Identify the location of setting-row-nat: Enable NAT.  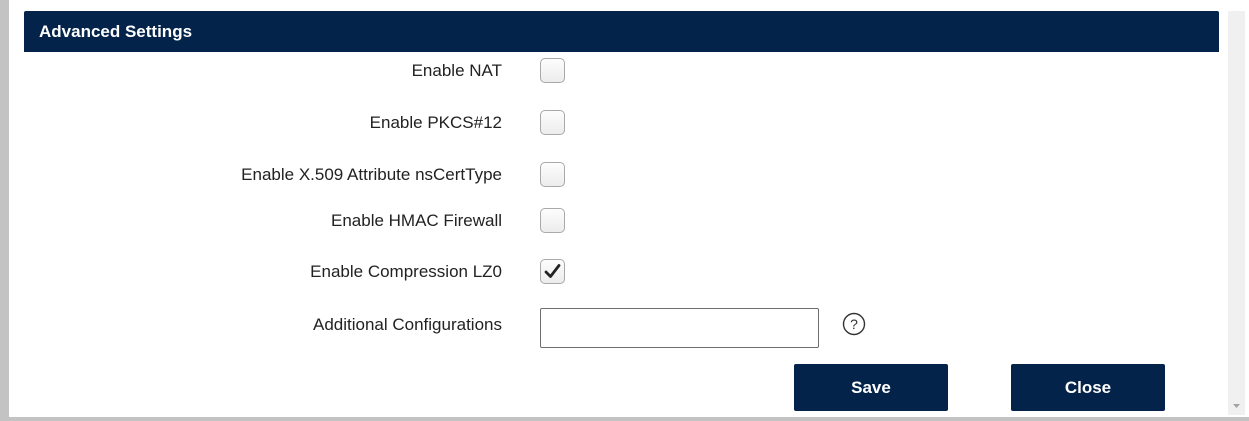
(624, 71).